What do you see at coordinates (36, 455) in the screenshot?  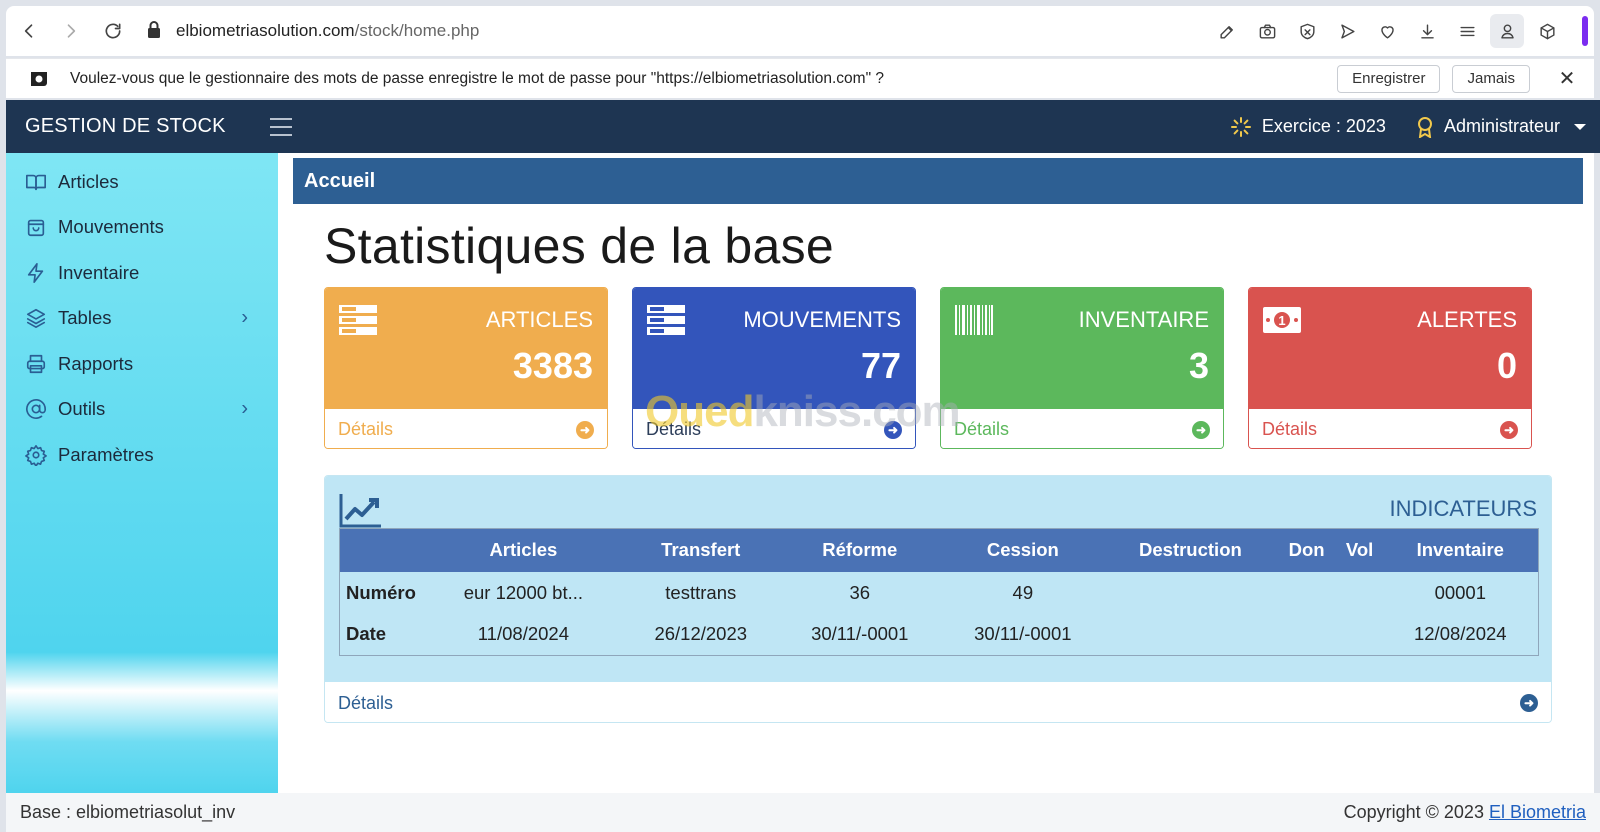 I see `gear-icon` at bounding box center [36, 455].